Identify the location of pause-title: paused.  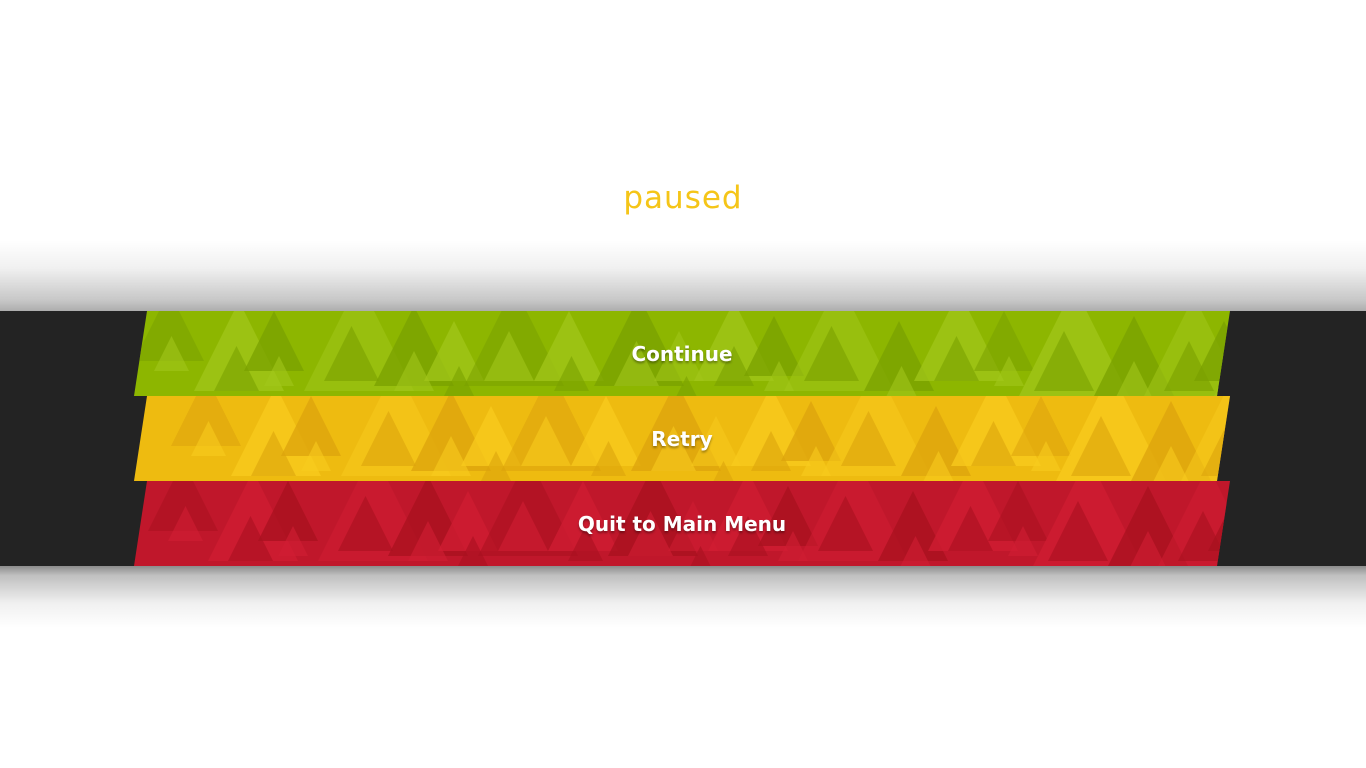
(683, 198).